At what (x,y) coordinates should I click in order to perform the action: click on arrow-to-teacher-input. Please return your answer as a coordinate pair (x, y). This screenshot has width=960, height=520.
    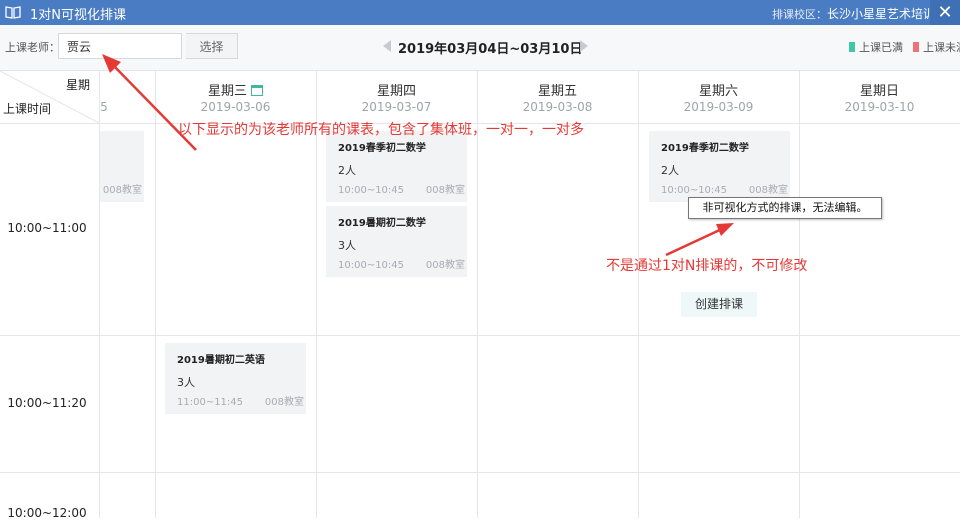
    Looking at the image, I should click on (149, 102).